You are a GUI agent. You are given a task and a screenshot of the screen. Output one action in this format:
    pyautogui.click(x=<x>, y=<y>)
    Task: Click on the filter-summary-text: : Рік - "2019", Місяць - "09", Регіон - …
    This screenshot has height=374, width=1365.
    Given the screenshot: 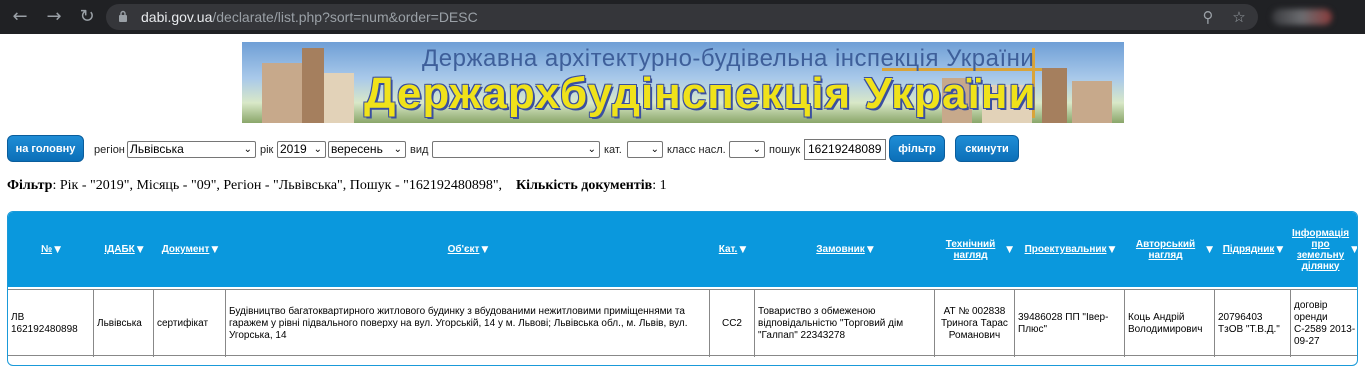 What is the action you would take?
    pyautogui.click(x=277, y=185)
    